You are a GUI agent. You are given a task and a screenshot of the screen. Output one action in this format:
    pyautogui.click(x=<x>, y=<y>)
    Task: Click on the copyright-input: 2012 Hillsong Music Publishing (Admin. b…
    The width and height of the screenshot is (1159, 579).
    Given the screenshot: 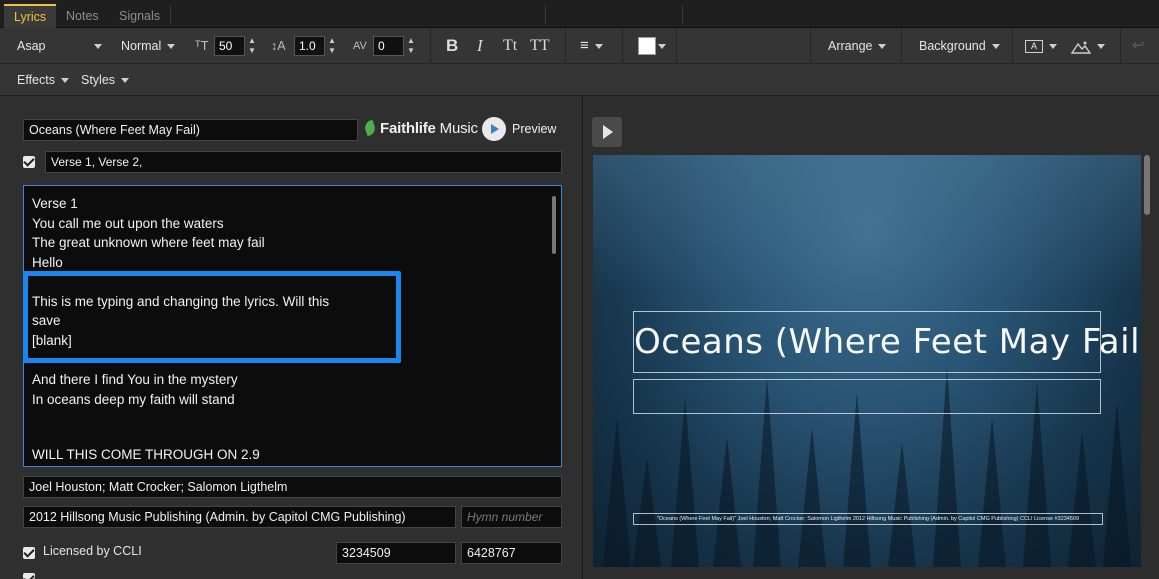 What is the action you would take?
    pyautogui.click(x=239, y=517)
    